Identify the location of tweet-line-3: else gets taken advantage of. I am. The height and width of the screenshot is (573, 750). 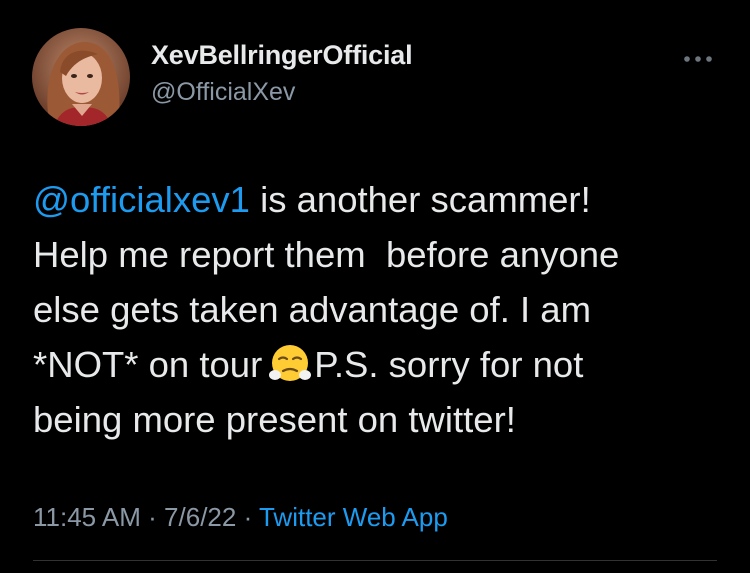
(312, 309).